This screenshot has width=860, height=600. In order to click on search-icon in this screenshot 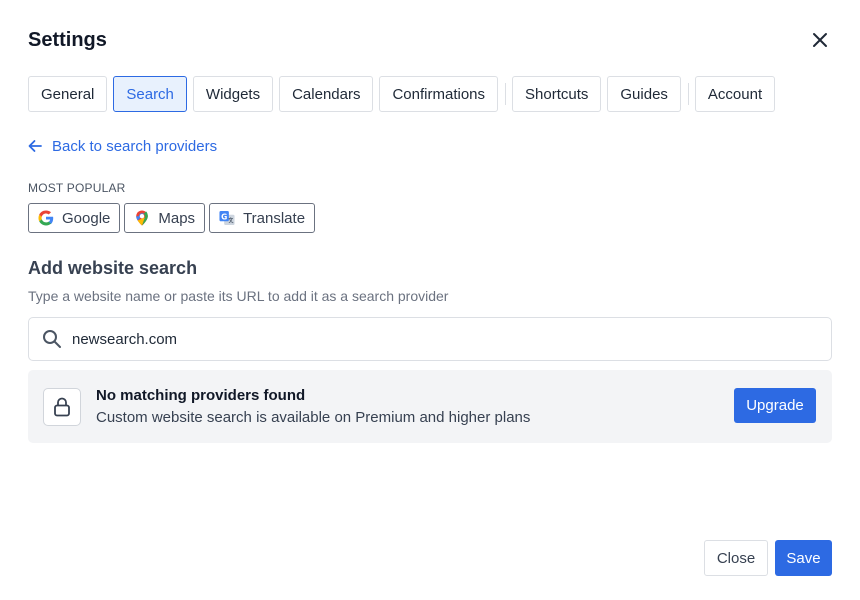, I will do `click(52, 339)`.